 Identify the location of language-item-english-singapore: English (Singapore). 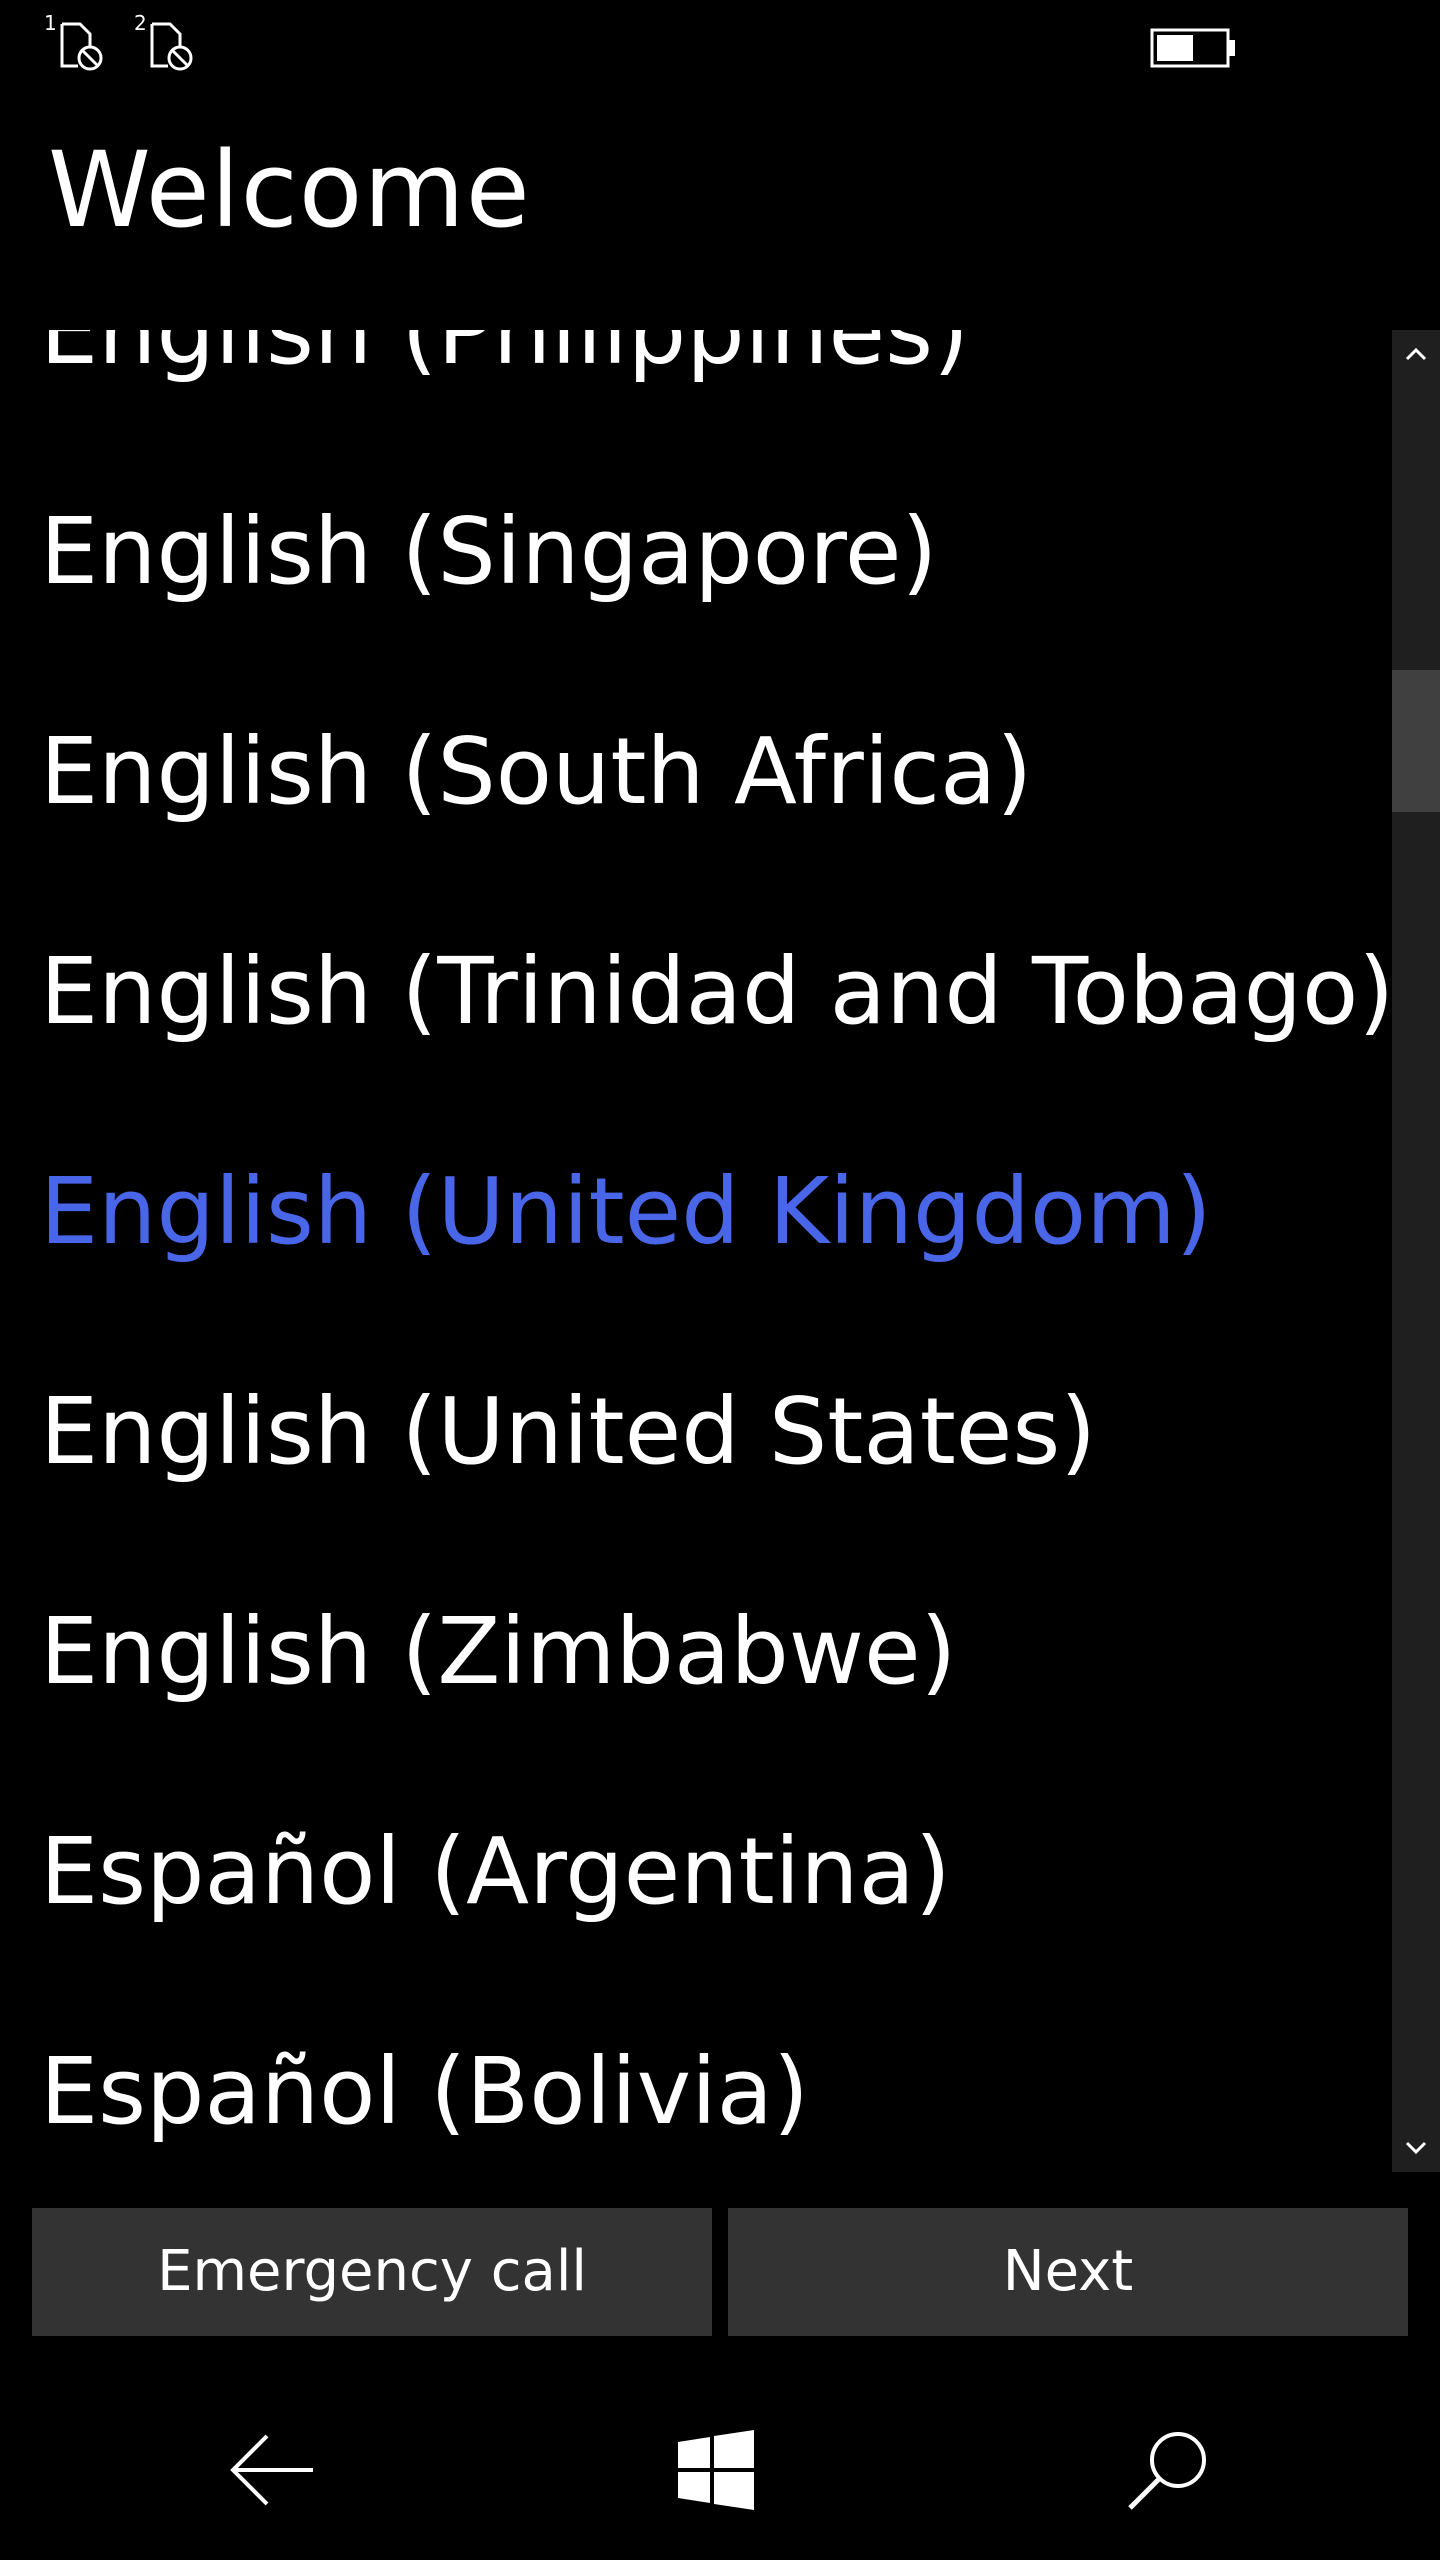
(696, 552).